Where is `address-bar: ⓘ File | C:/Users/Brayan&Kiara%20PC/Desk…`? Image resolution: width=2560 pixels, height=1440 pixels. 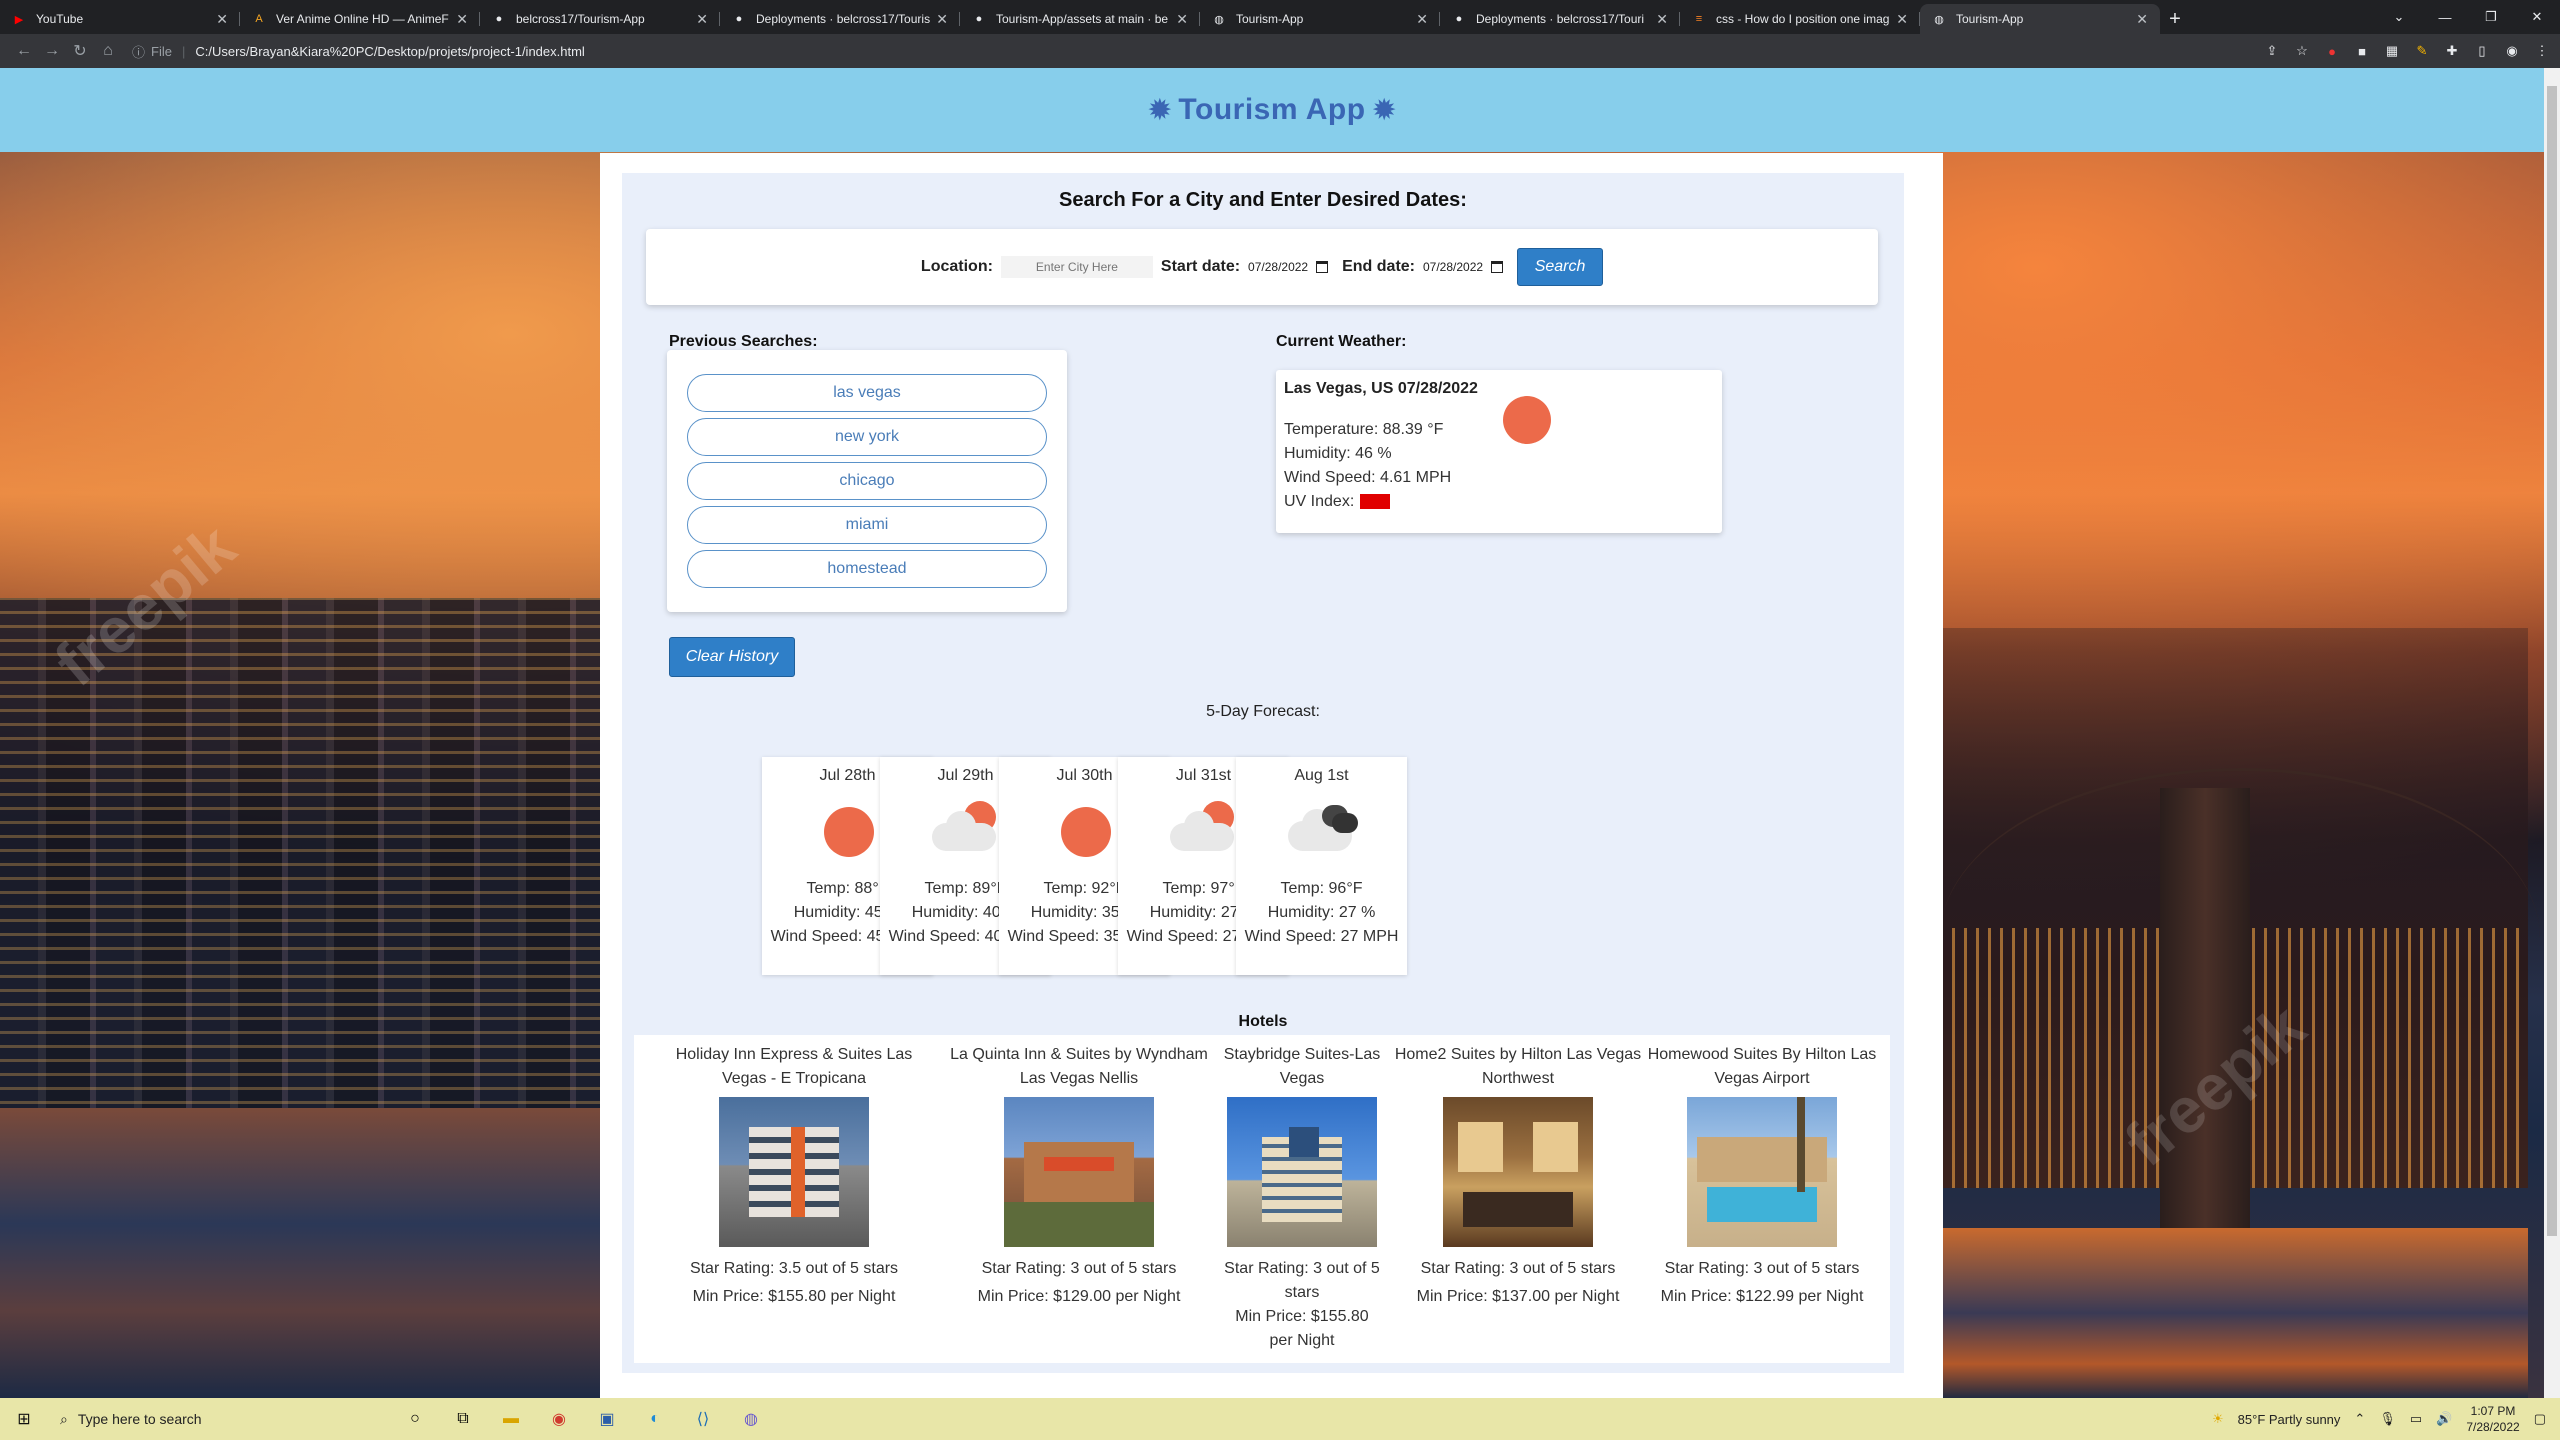 address-bar: ⓘ File | C:/Users/Brayan&Kiara%20PC/Desk… is located at coordinates (1177, 51).